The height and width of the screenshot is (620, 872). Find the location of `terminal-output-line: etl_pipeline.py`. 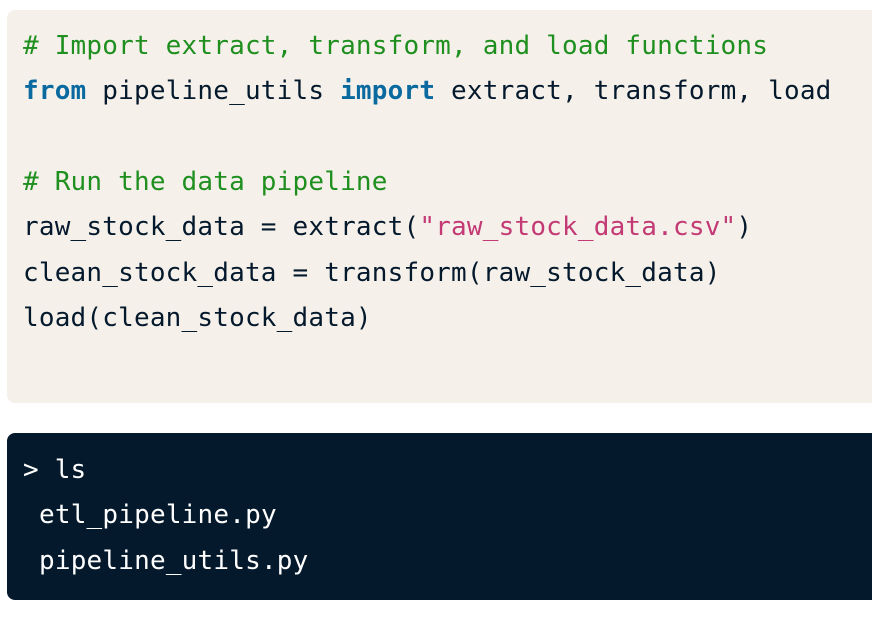

terminal-output-line: etl_pipeline.py is located at coordinates (158, 515).